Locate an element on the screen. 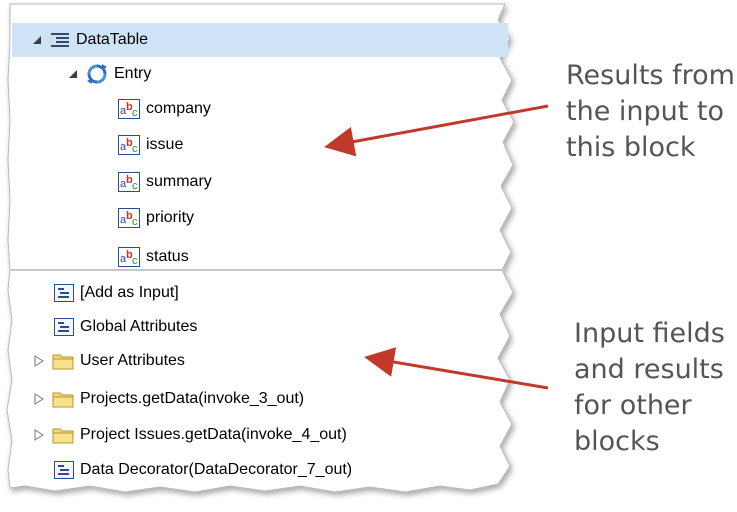 The height and width of the screenshot is (512, 737). arrow-to-results is located at coordinates (436, 130).